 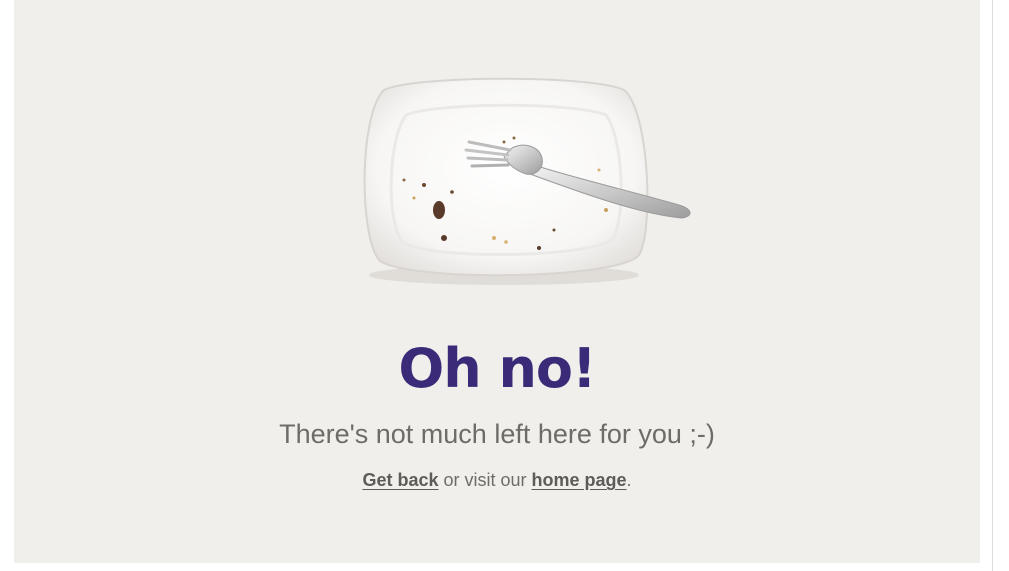 I want to click on empty-plate-illustration, so click(x=524, y=180).